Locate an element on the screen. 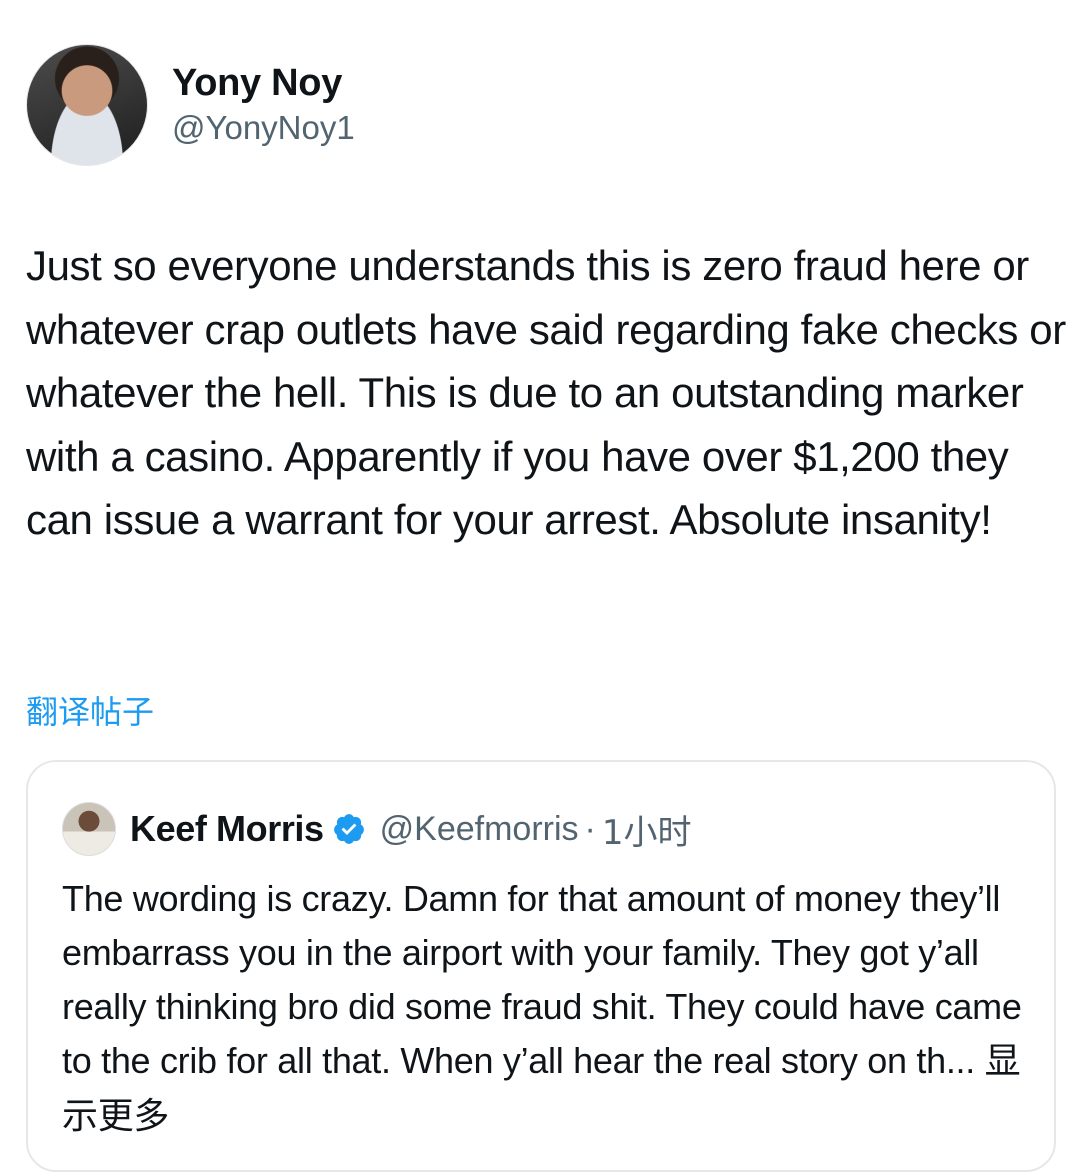 This screenshot has height=1176, width=1080. verified-badge-icon is located at coordinates (348, 829).